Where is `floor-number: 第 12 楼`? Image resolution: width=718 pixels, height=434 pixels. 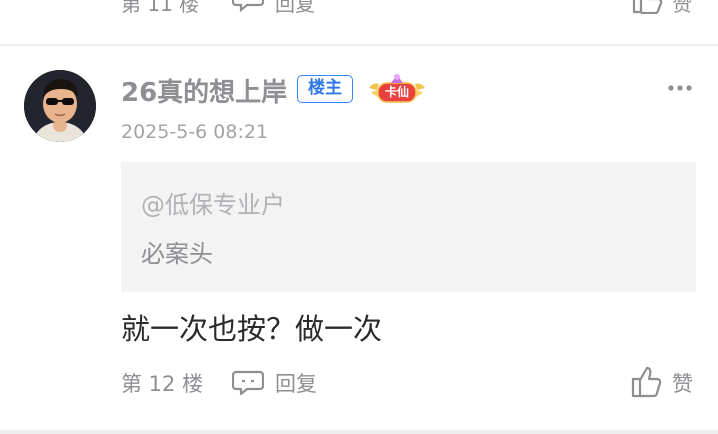
floor-number: 第 12 楼 is located at coordinates (162, 384).